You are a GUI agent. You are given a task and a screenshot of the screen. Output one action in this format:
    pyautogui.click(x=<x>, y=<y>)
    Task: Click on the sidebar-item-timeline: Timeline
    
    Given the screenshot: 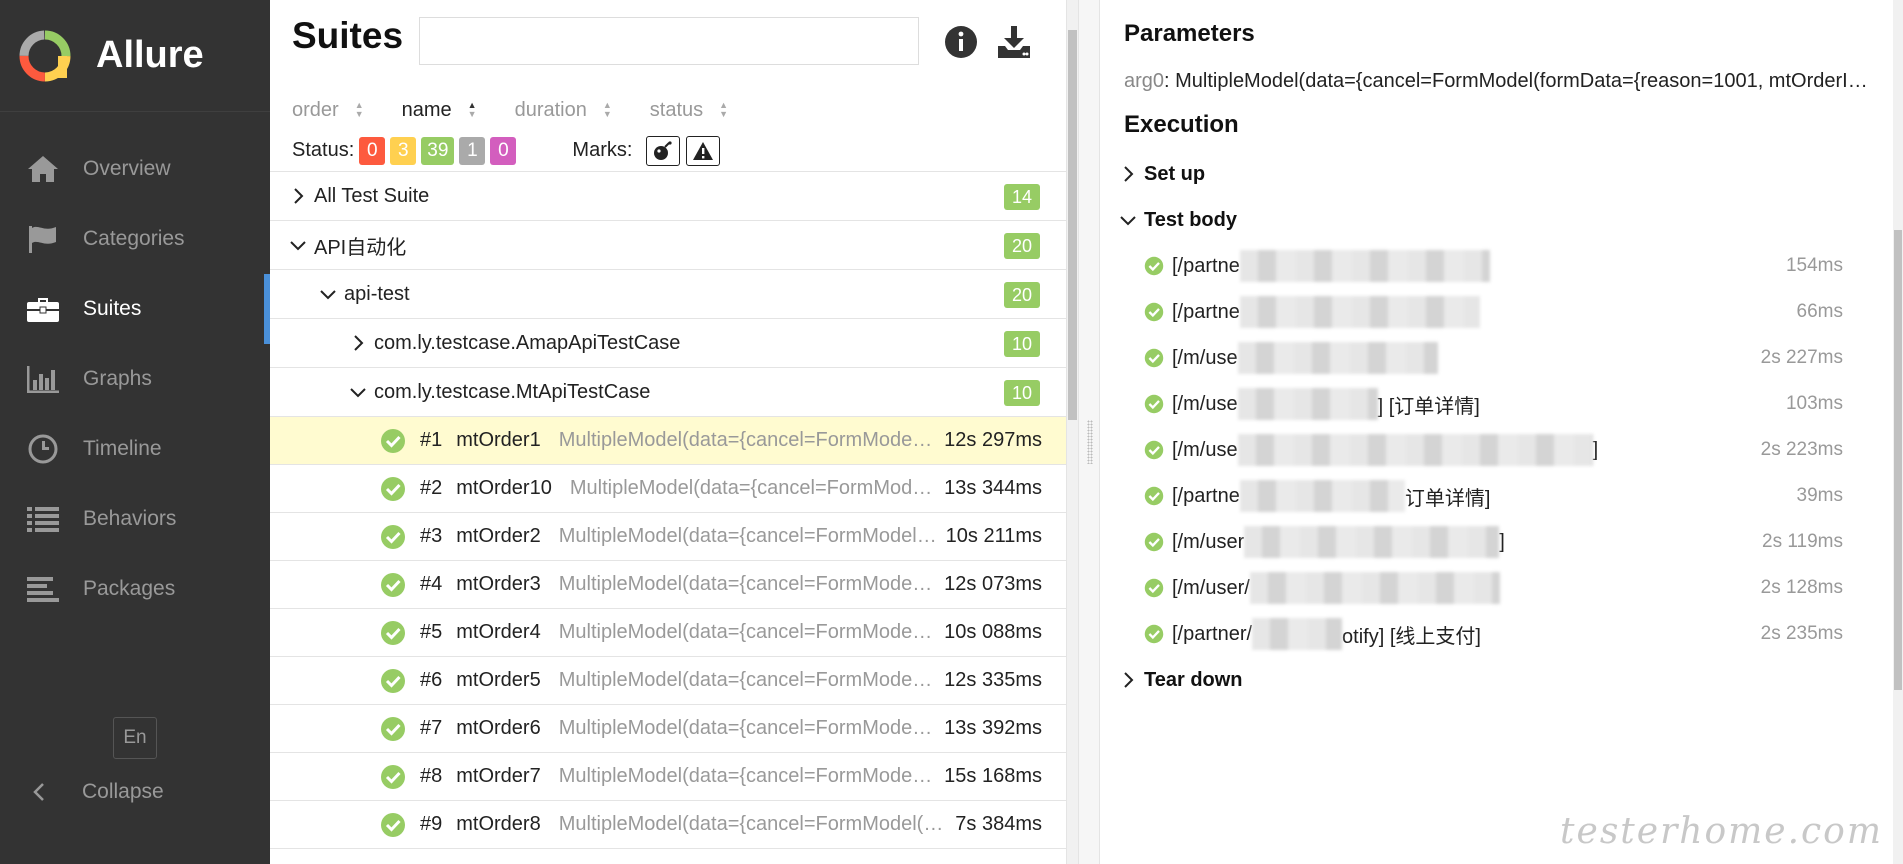 What is the action you would take?
    pyautogui.click(x=135, y=449)
    